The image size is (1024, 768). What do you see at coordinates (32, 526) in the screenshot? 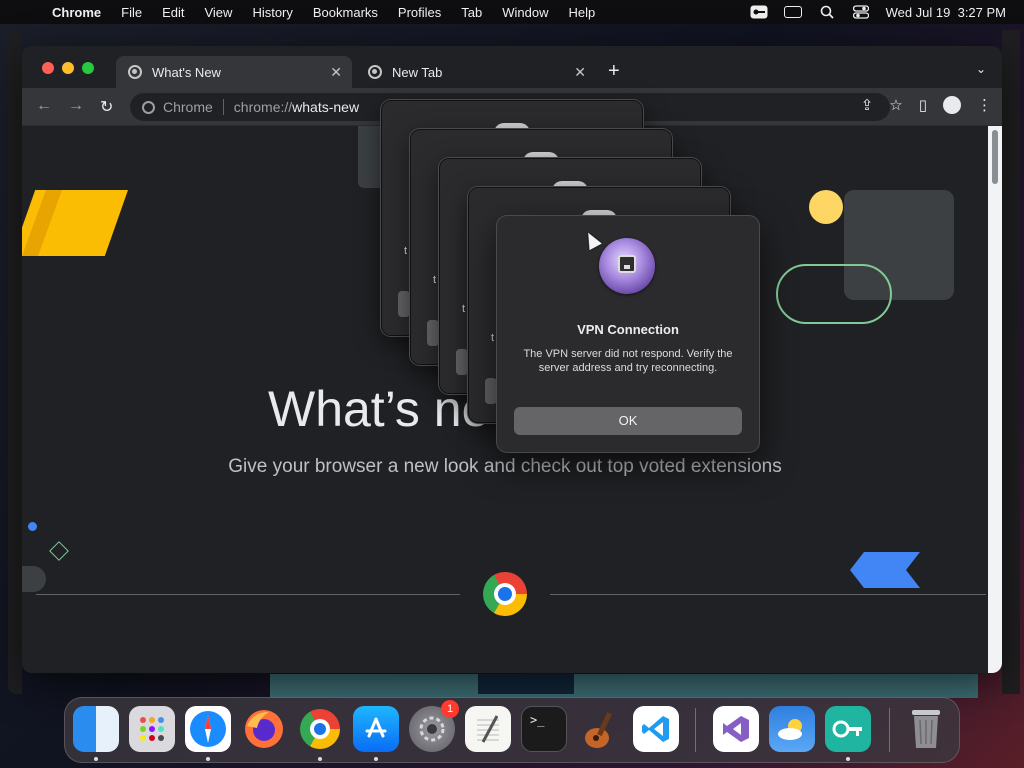
I see `decorative-blue-dot` at bounding box center [32, 526].